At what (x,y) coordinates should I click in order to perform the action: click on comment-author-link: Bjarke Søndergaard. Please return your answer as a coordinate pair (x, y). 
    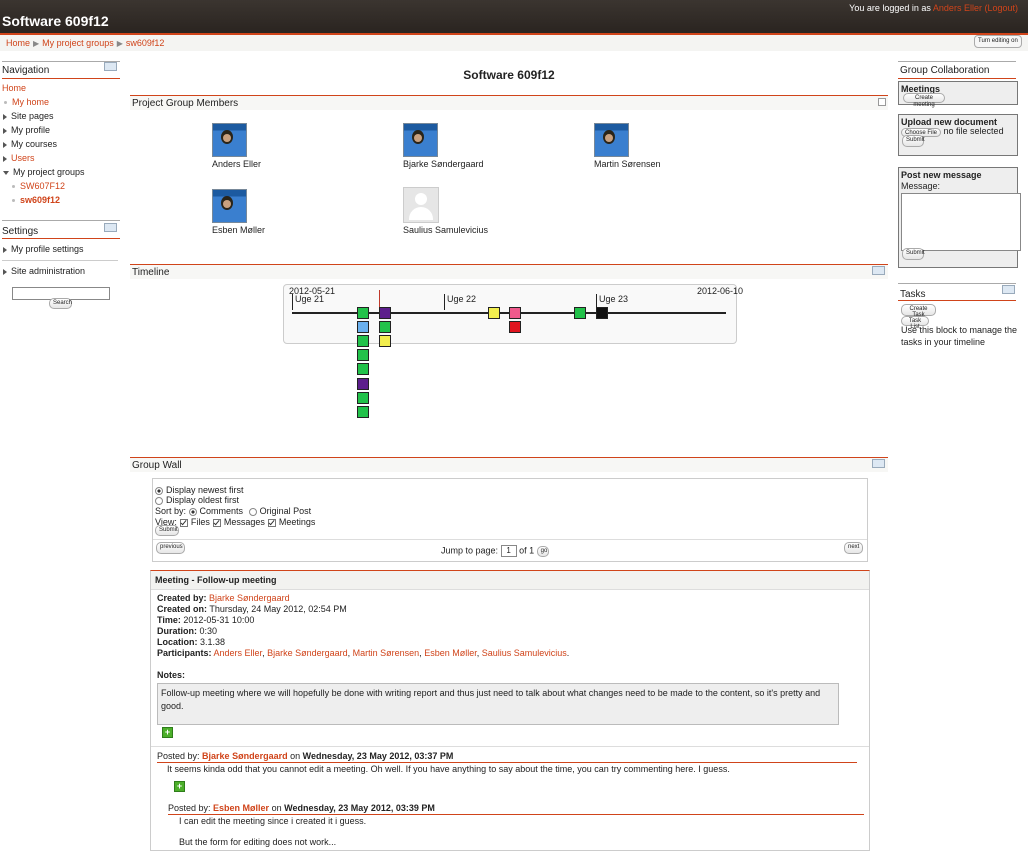
    Looking at the image, I should click on (245, 756).